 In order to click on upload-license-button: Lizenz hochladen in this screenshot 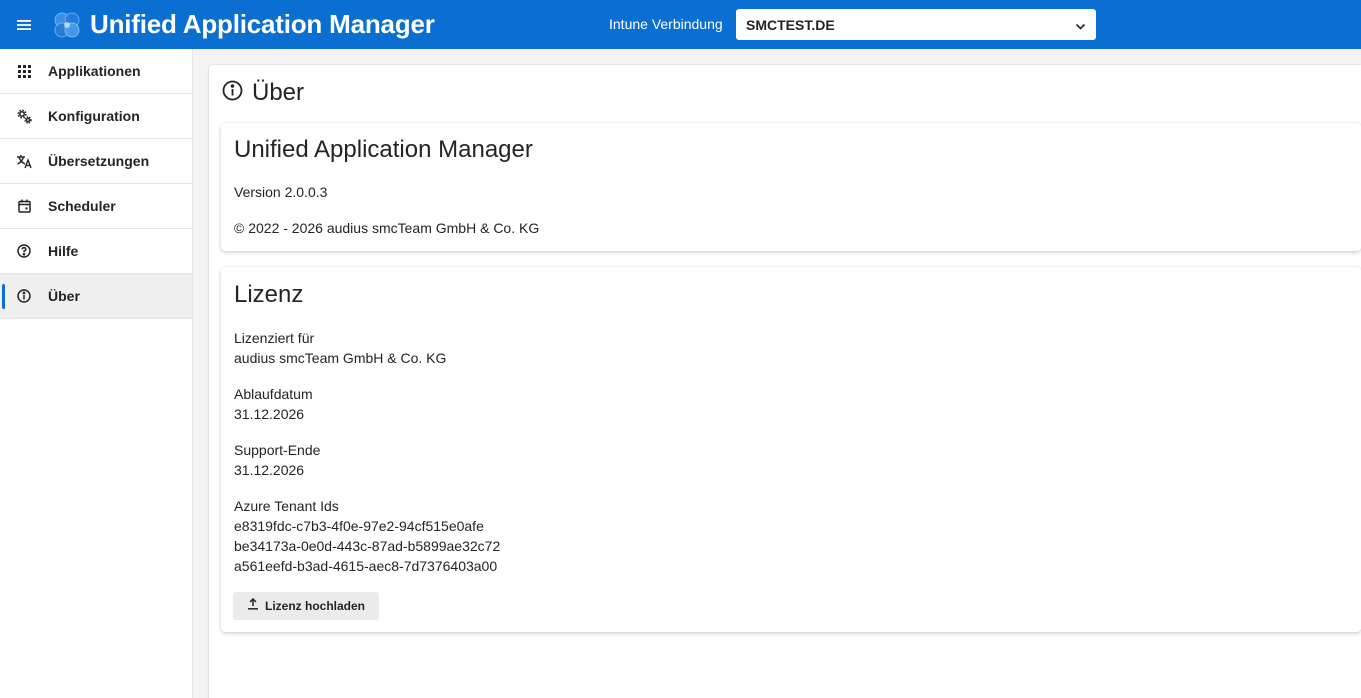, I will do `click(306, 606)`.